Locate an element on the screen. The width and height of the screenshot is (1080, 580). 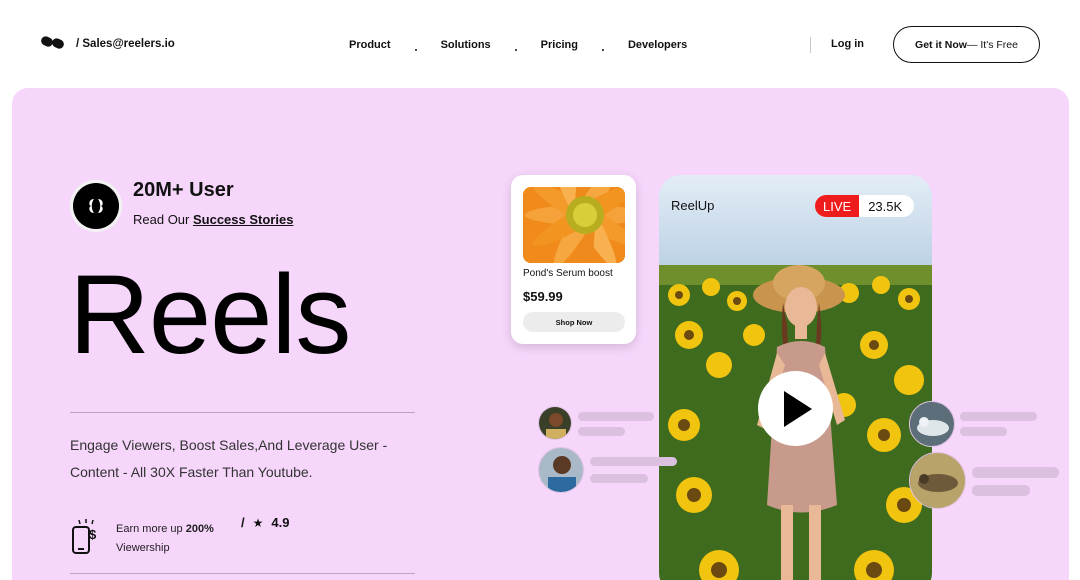
play-button is located at coordinates (795, 408).